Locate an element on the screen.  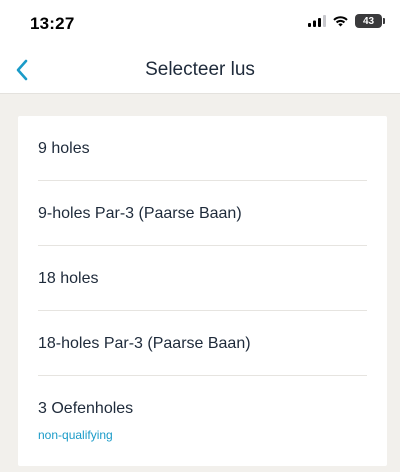
divider is located at coordinates (202, 375).